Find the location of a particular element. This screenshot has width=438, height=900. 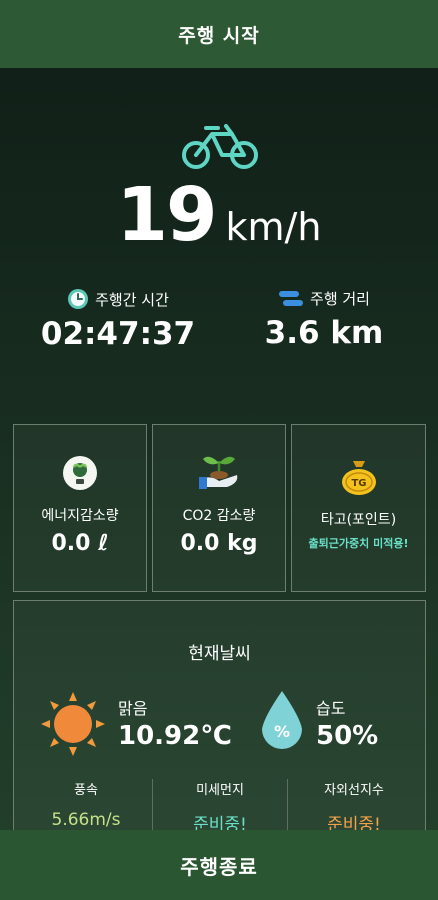

energy-card: 에너지감소량 0.0 ℓ is located at coordinates (80, 508).